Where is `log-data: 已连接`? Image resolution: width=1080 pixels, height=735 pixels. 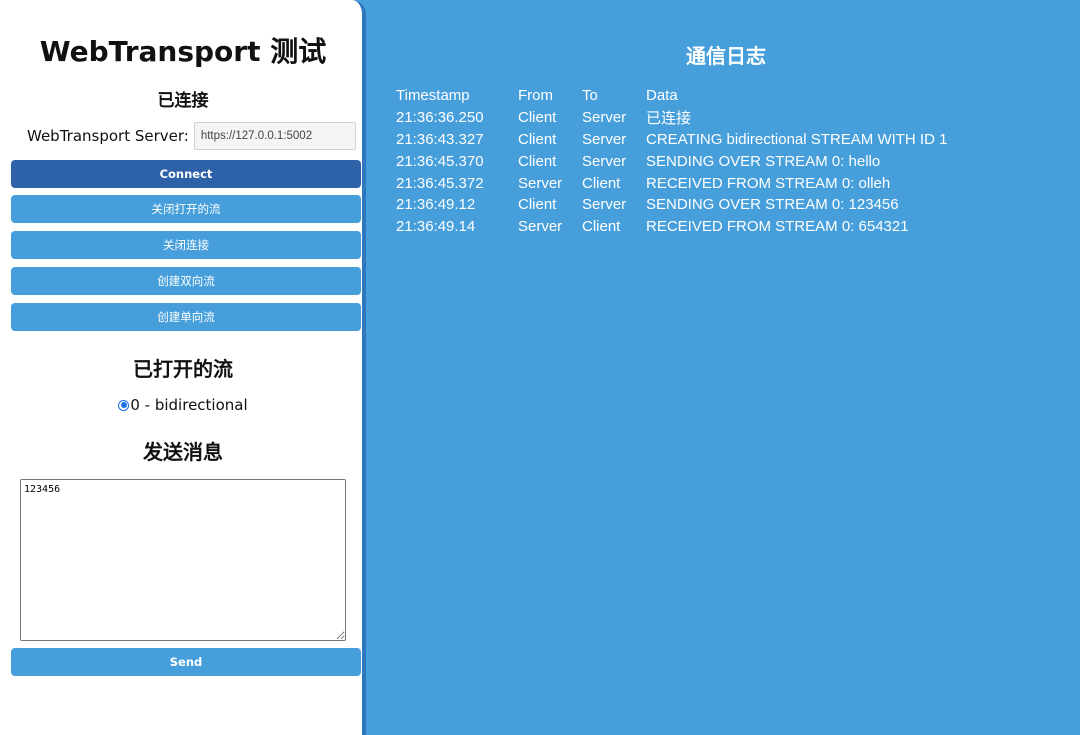
log-data: 已连接 is located at coordinates (796, 118).